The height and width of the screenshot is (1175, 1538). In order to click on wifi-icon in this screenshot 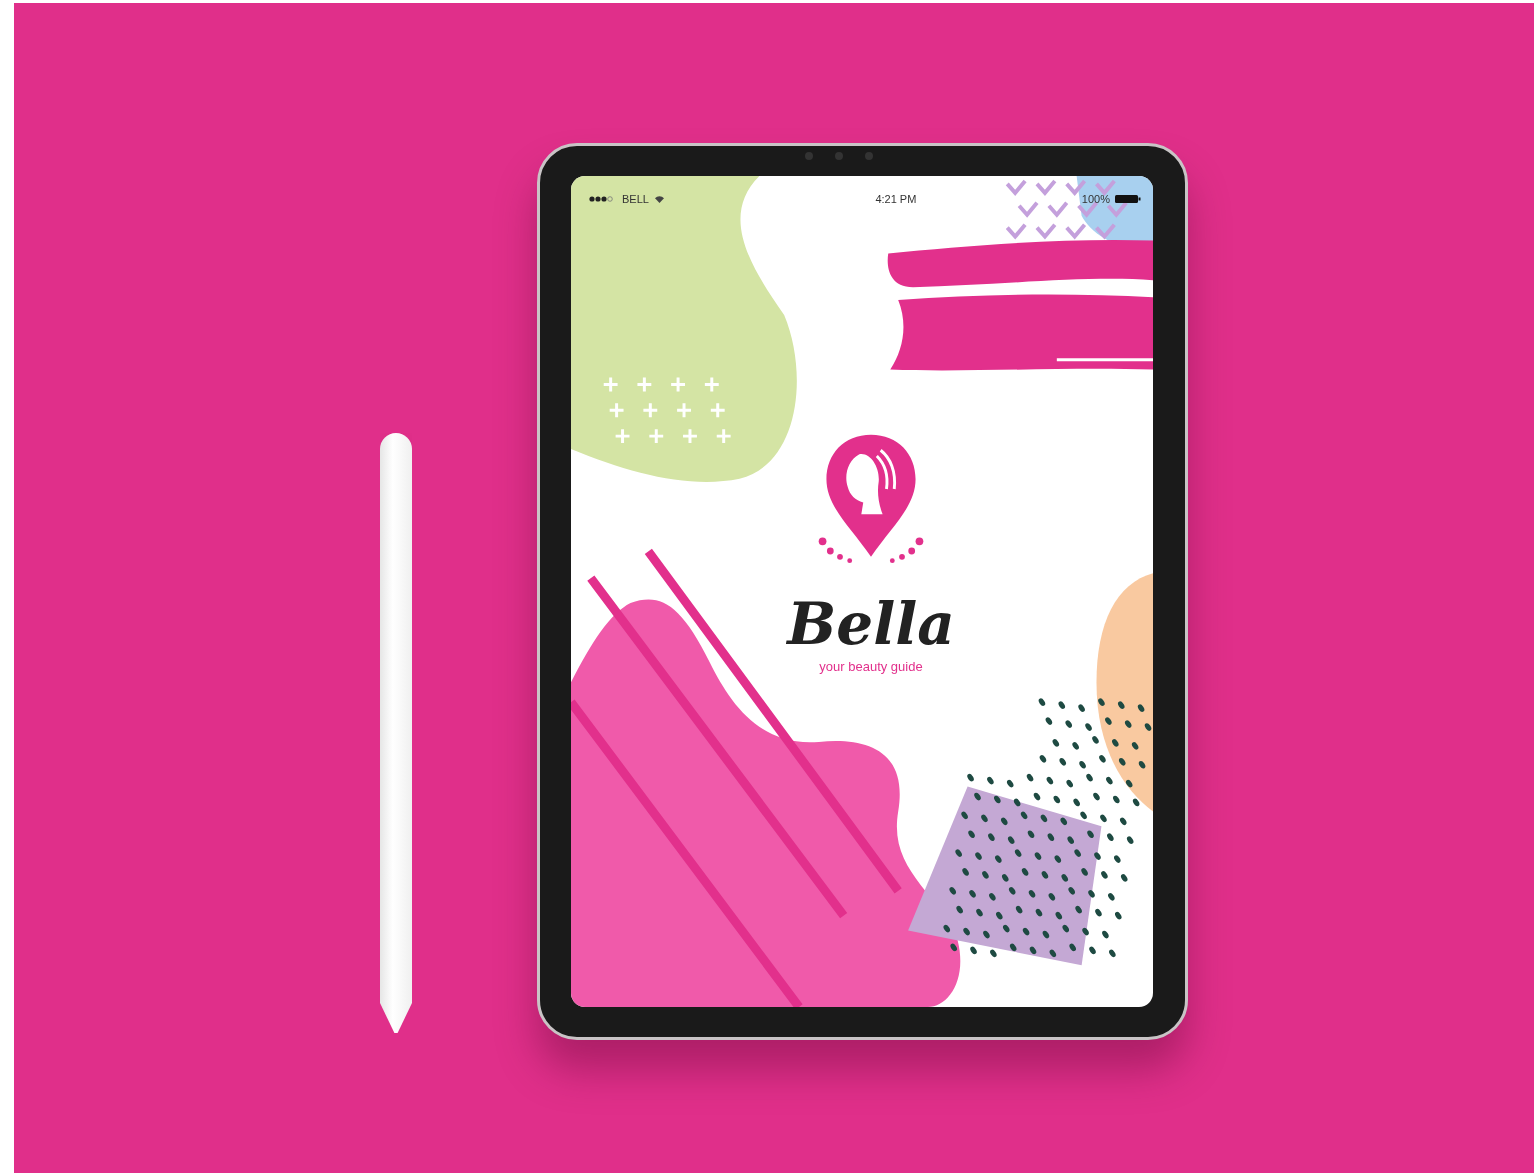, I will do `click(659, 199)`.